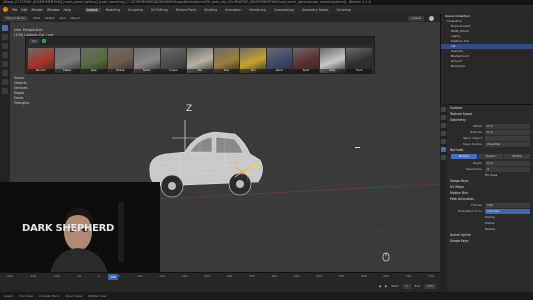  Describe the element at coordinates (226, 60) in the screenshot. I see `asset-thumbnail: Bus` at that location.